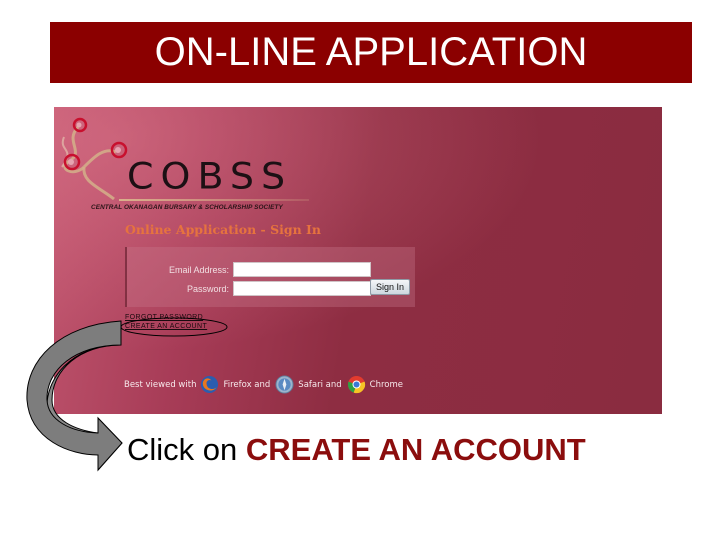  I want to click on browser-label-firefox: Firefox and, so click(247, 384).